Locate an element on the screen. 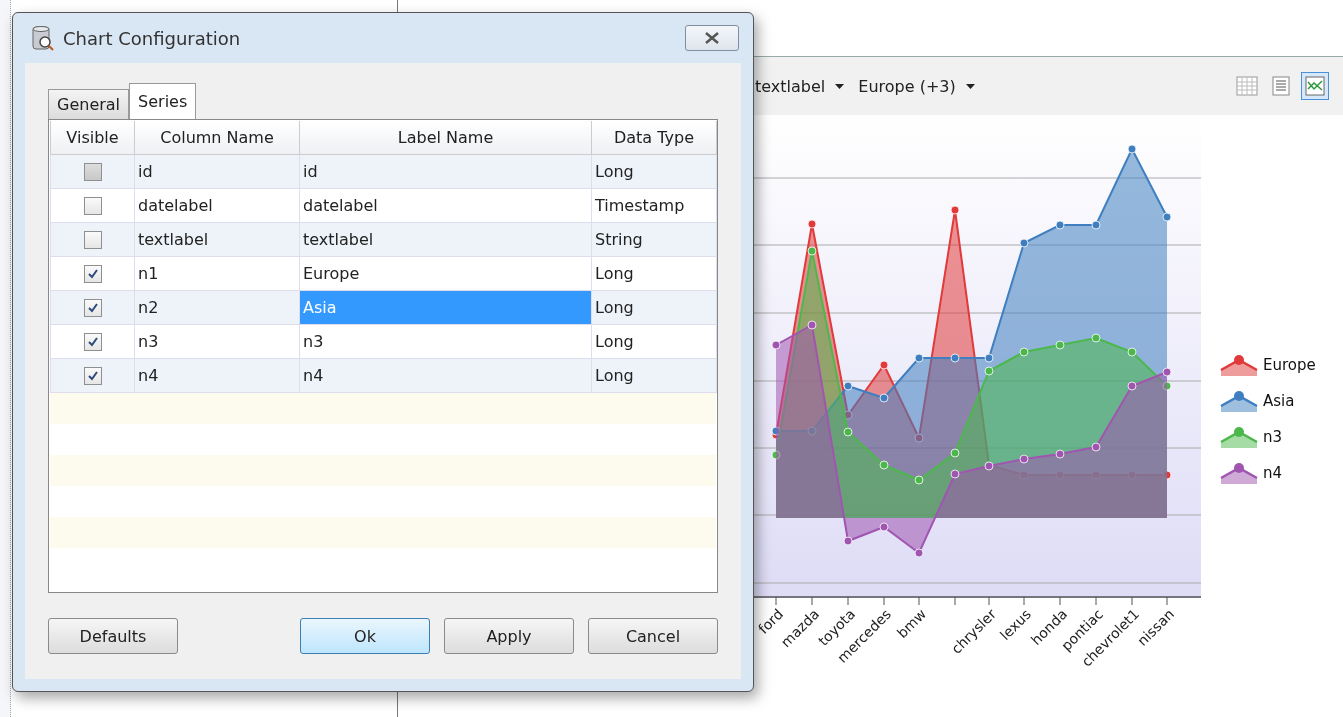  database-icon is located at coordinates (43, 38).